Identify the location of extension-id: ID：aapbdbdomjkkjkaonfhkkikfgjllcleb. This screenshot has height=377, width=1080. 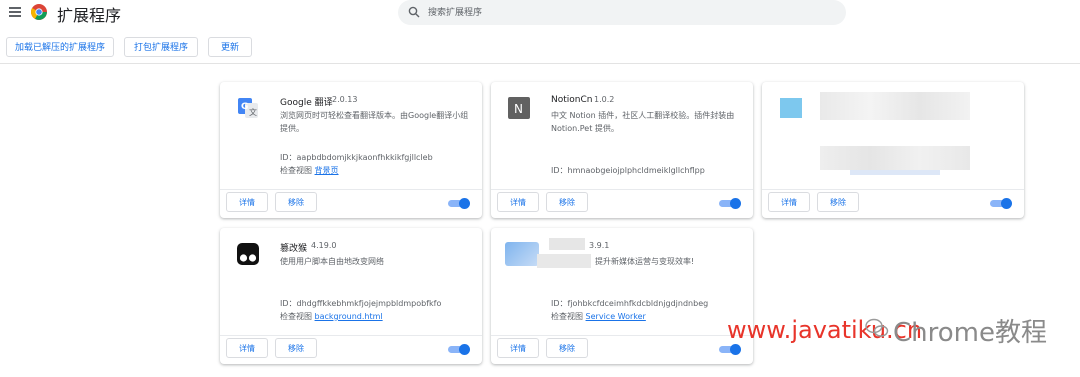
(356, 157).